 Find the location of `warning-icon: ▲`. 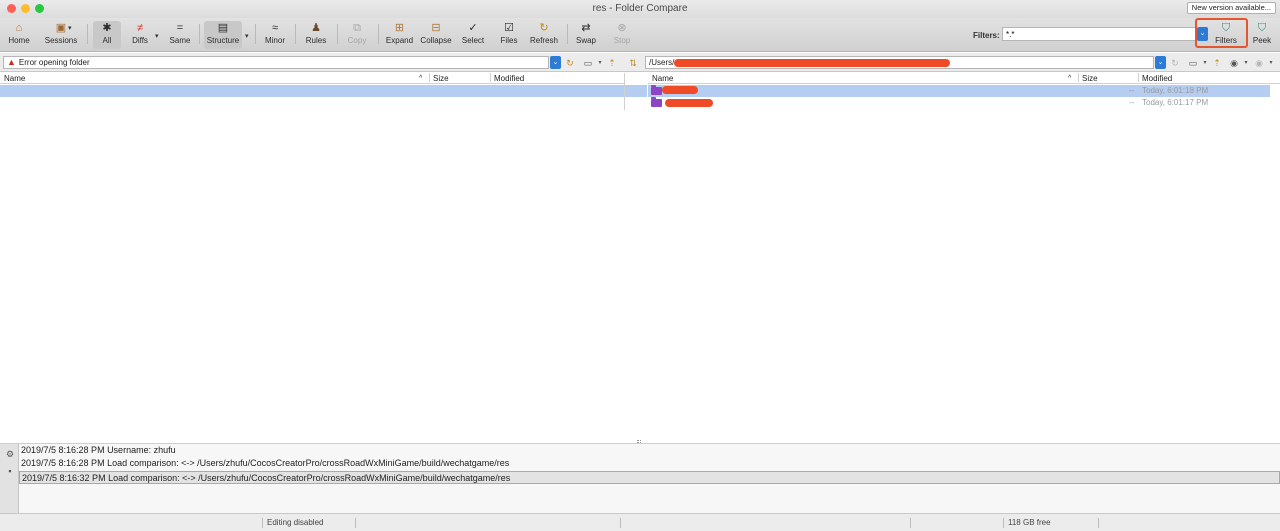

warning-icon: ▲ is located at coordinates (11, 62).